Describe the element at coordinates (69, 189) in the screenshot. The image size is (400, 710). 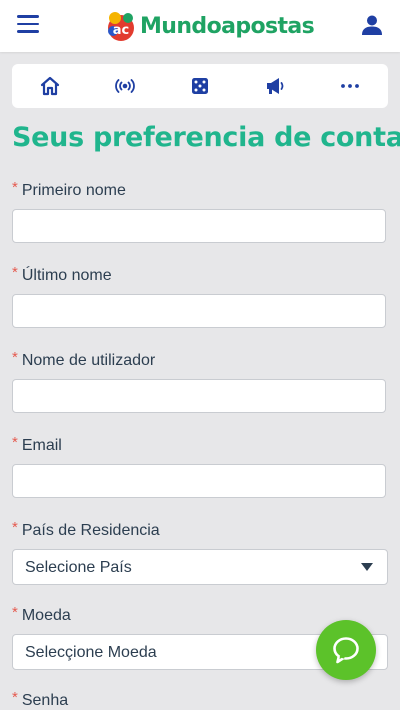
I see `first-name-label: * Primeiro nome` at that location.